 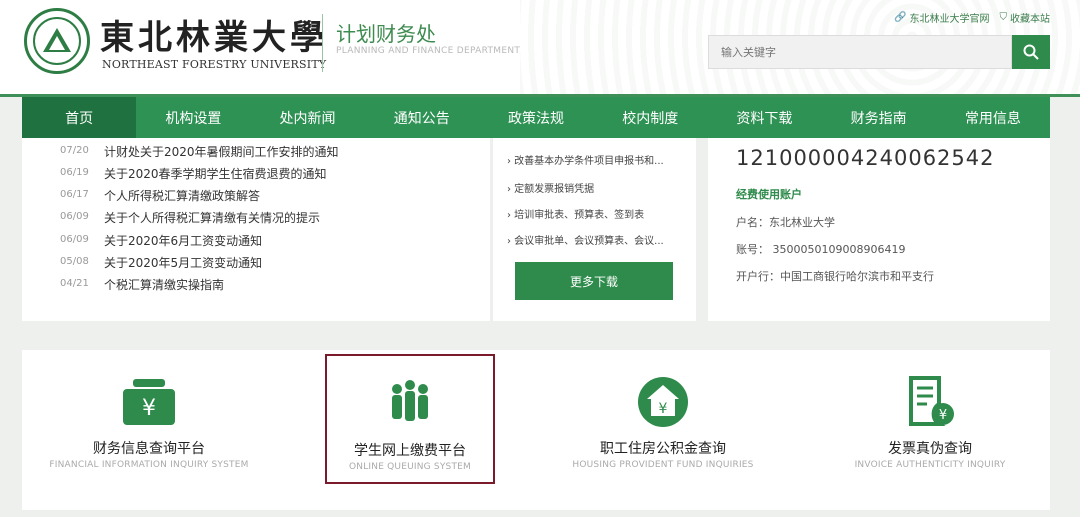 What do you see at coordinates (74, 283) in the screenshot?
I see `news-date: 04/21` at bounding box center [74, 283].